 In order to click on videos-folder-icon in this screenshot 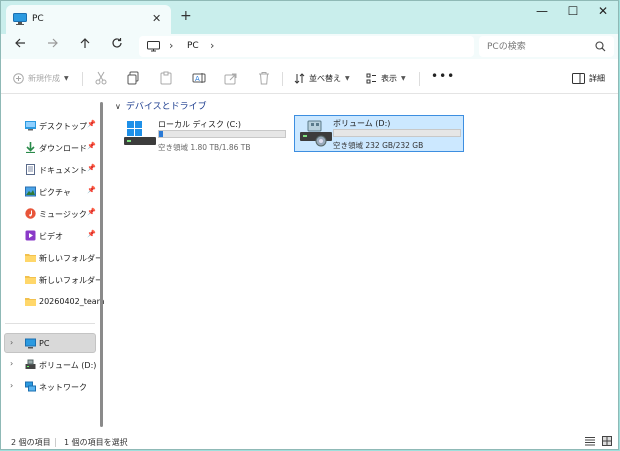, I will do `click(30, 235)`.